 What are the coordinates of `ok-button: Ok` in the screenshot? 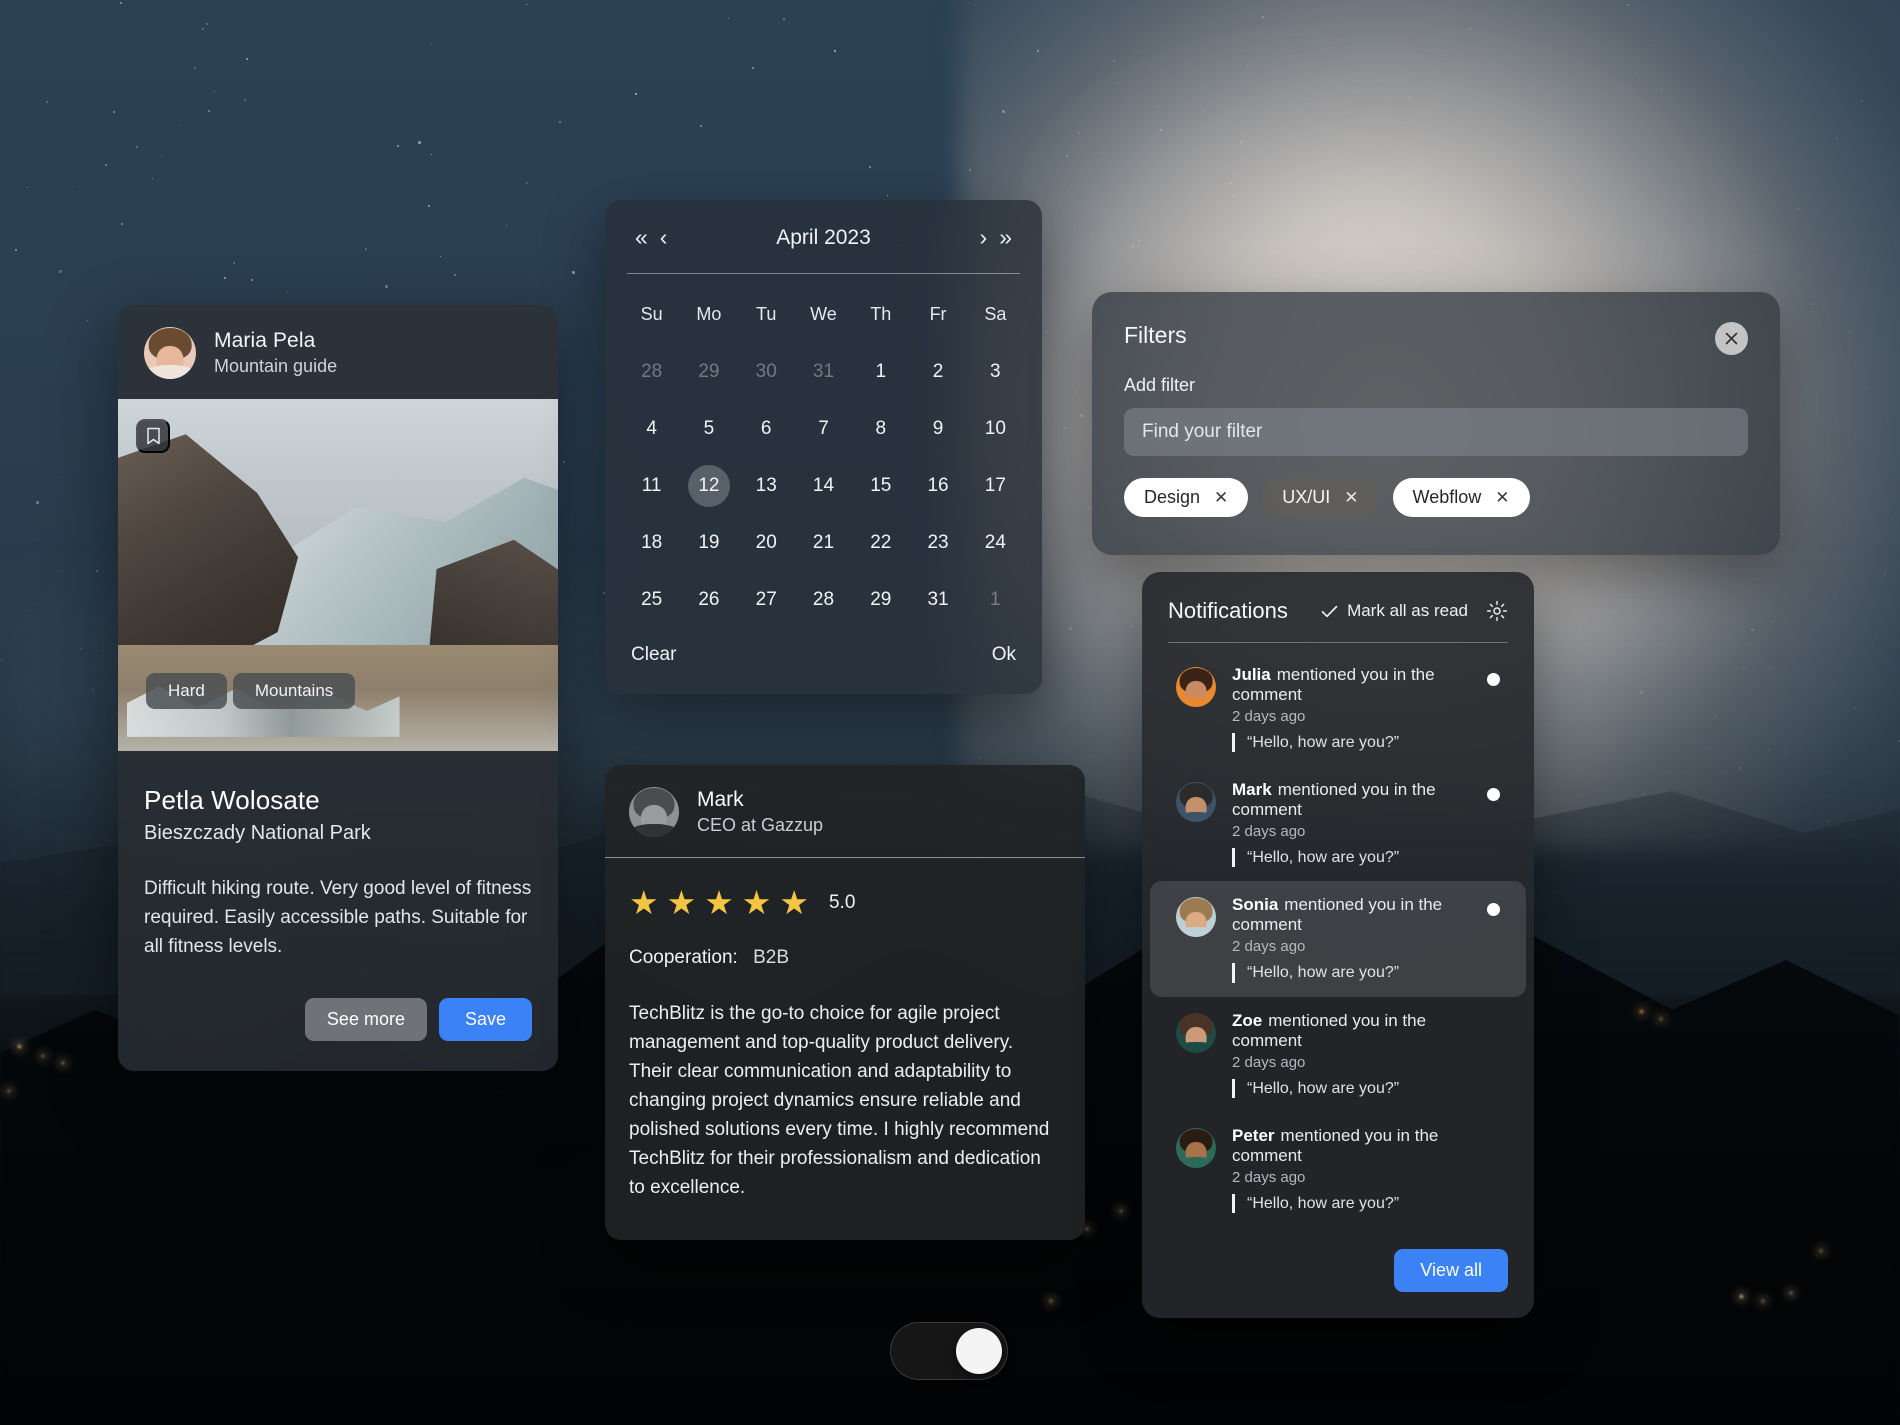 It's located at (1004, 655).